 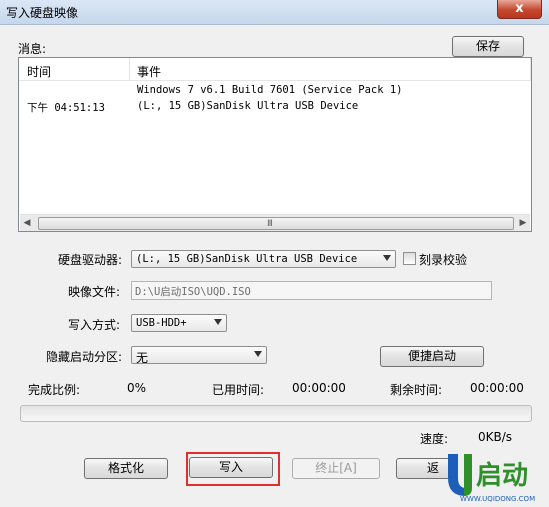 What do you see at coordinates (416, 390) in the screenshot?
I see `remaining-label: 剩余时间:` at bounding box center [416, 390].